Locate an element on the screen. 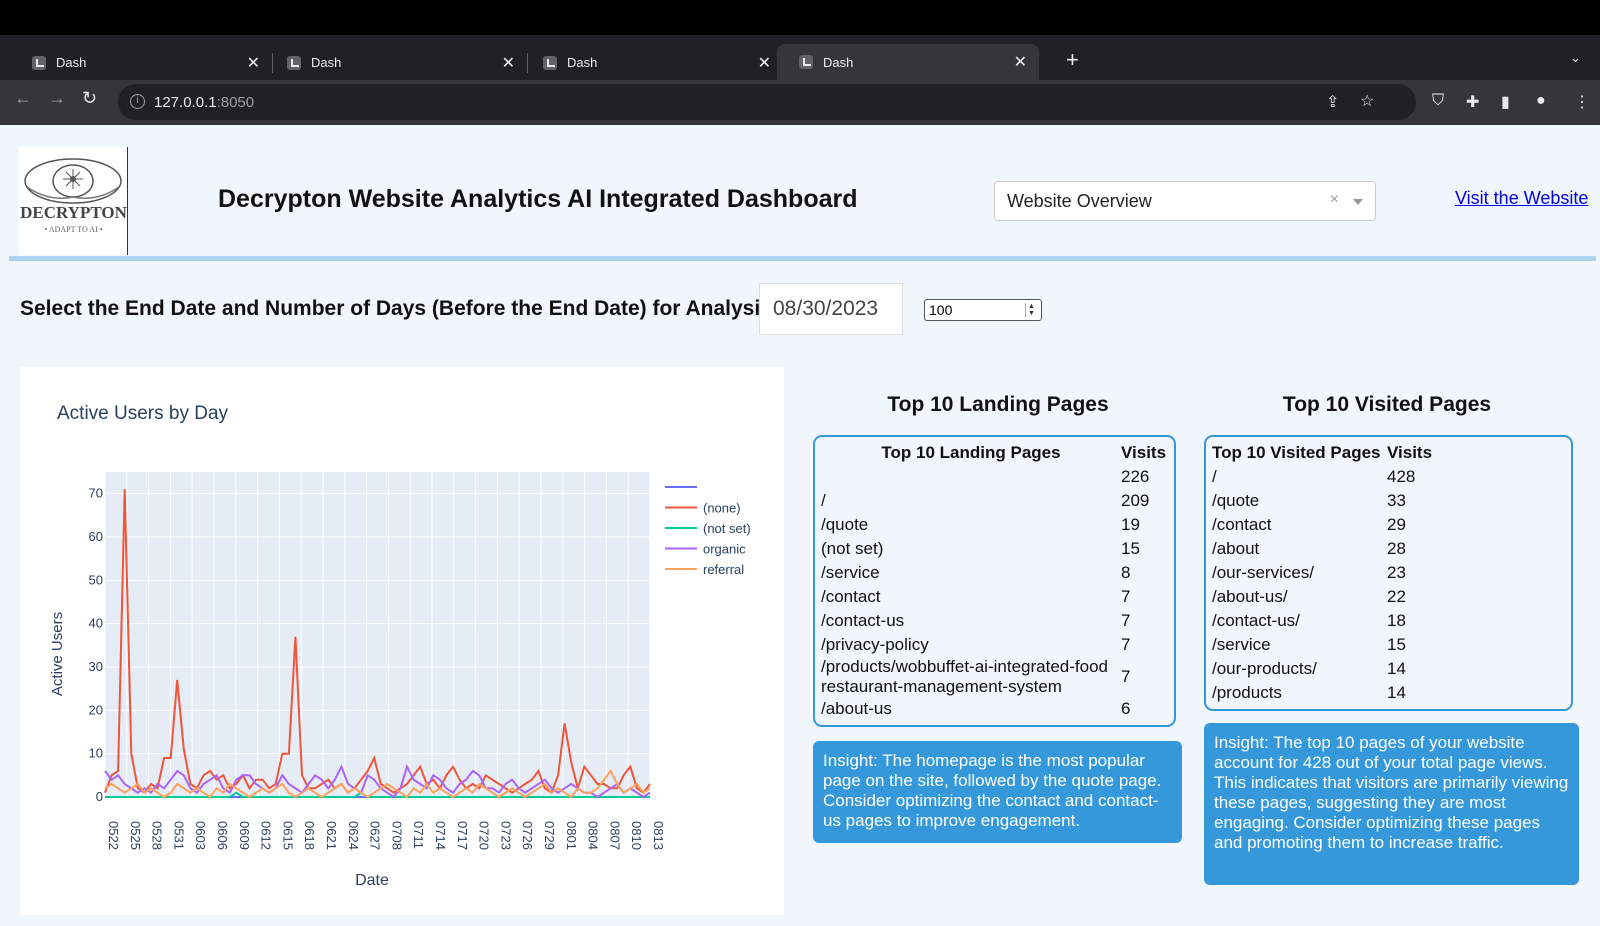 The image size is (1600, 926). table-row: 226 is located at coordinates (995, 477).